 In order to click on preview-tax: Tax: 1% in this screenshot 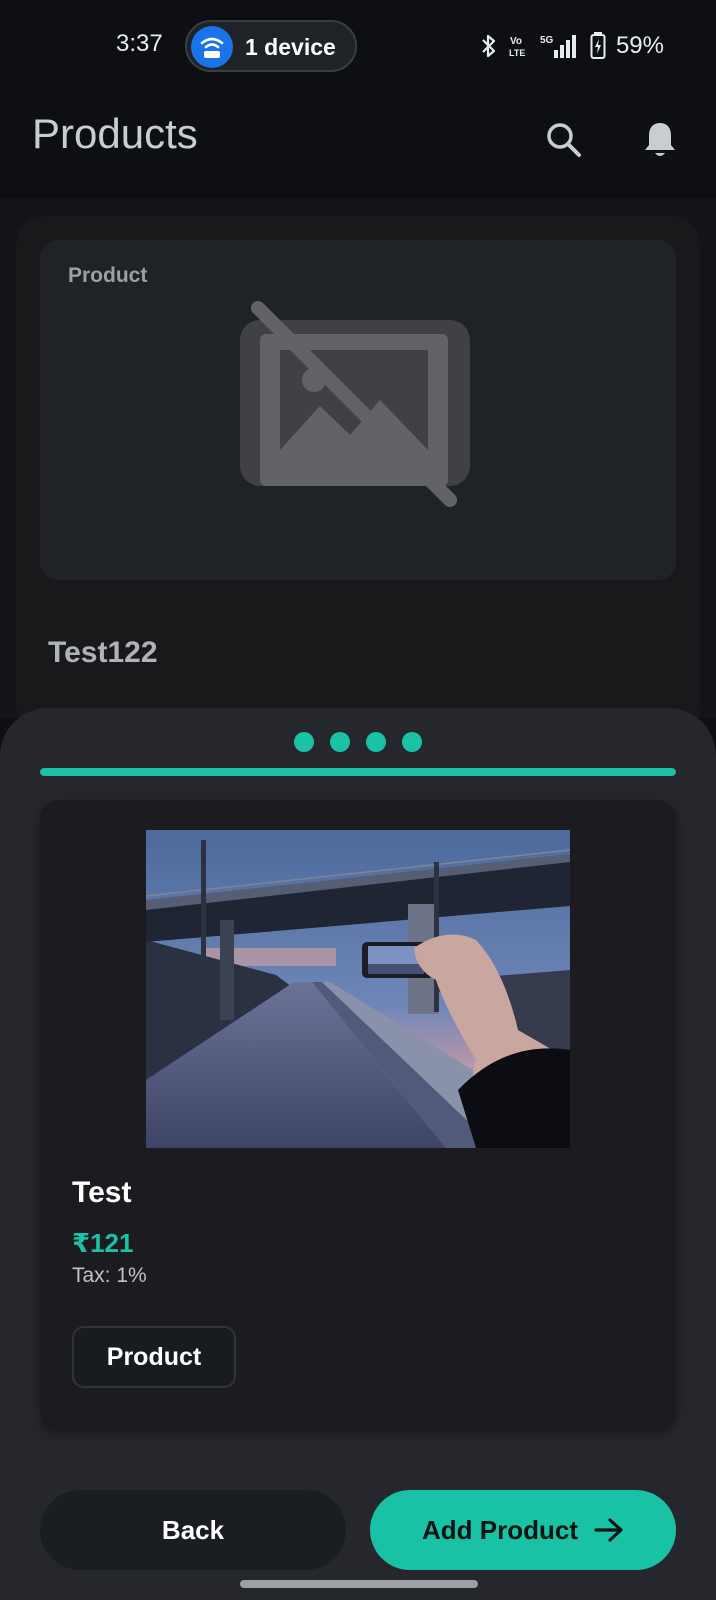, I will do `click(109, 1275)`.